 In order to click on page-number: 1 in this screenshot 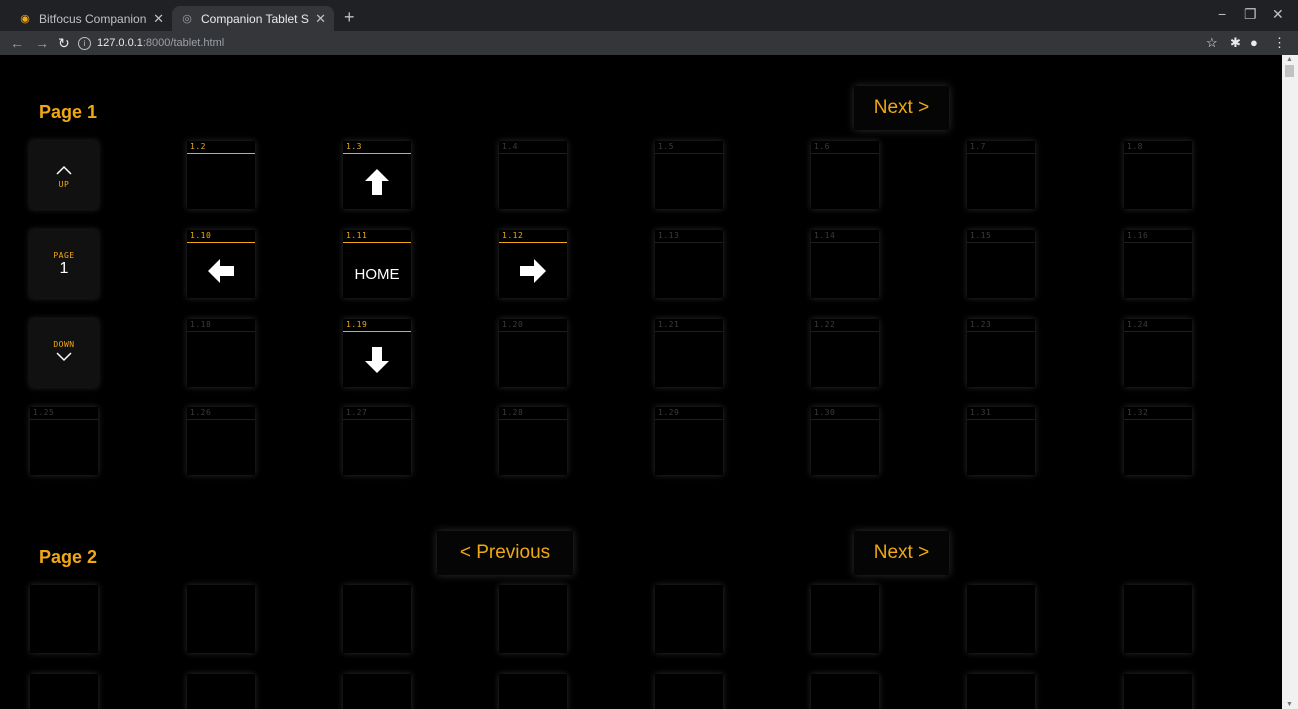, I will do `click(64, 268)`.